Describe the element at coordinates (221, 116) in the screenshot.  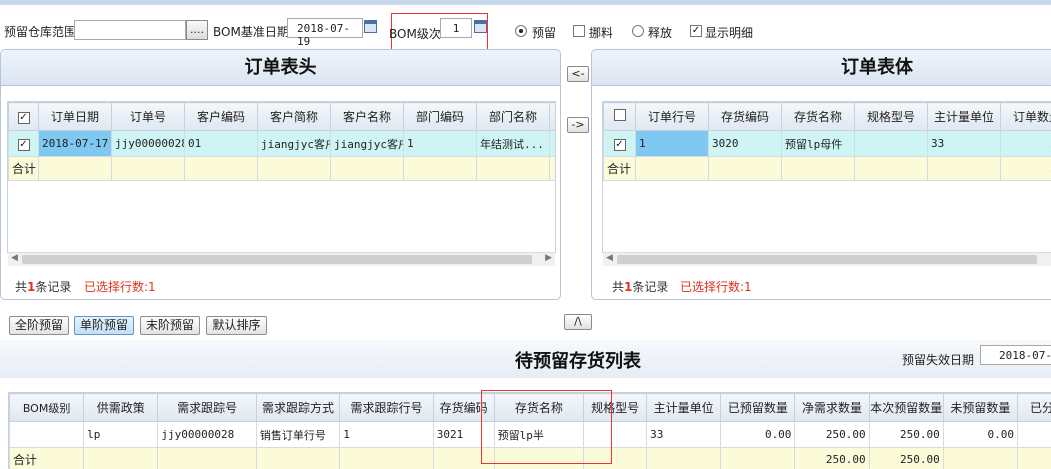
I see `col-header: 客户编码` at that location.